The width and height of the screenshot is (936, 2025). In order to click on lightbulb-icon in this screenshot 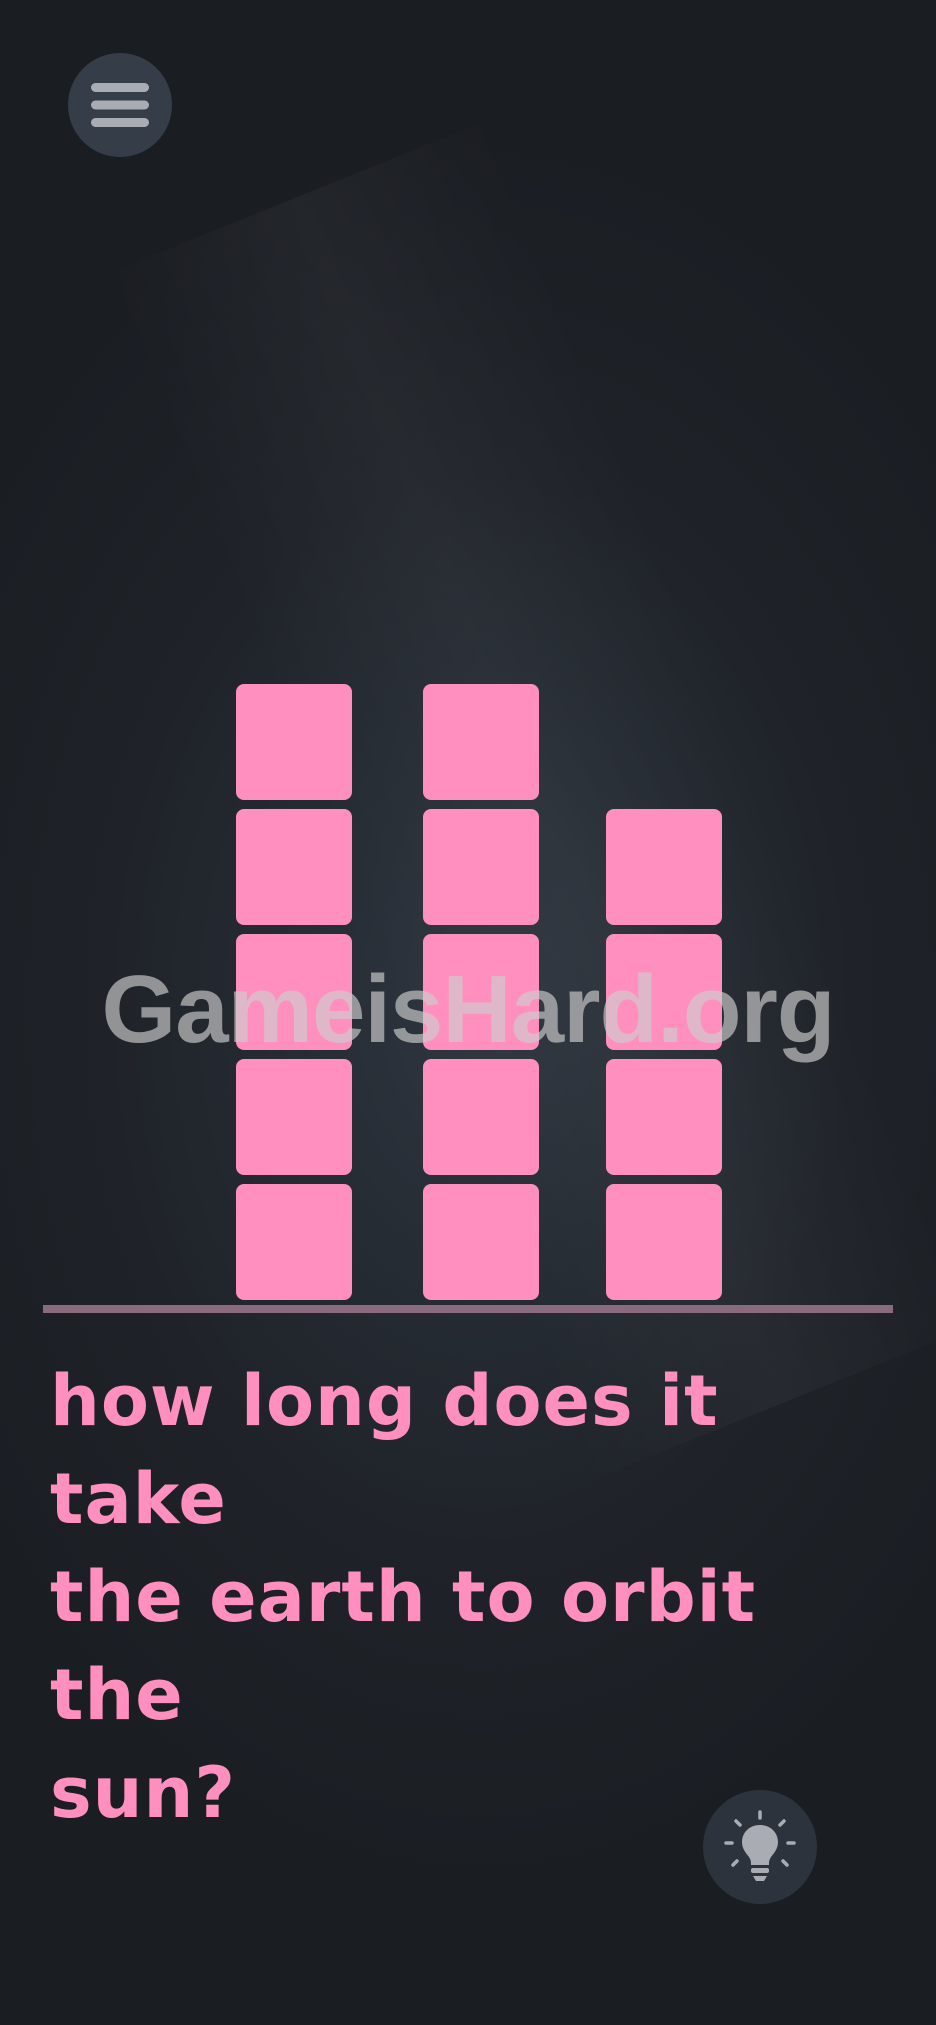, I will do `click(760, 1845)`.